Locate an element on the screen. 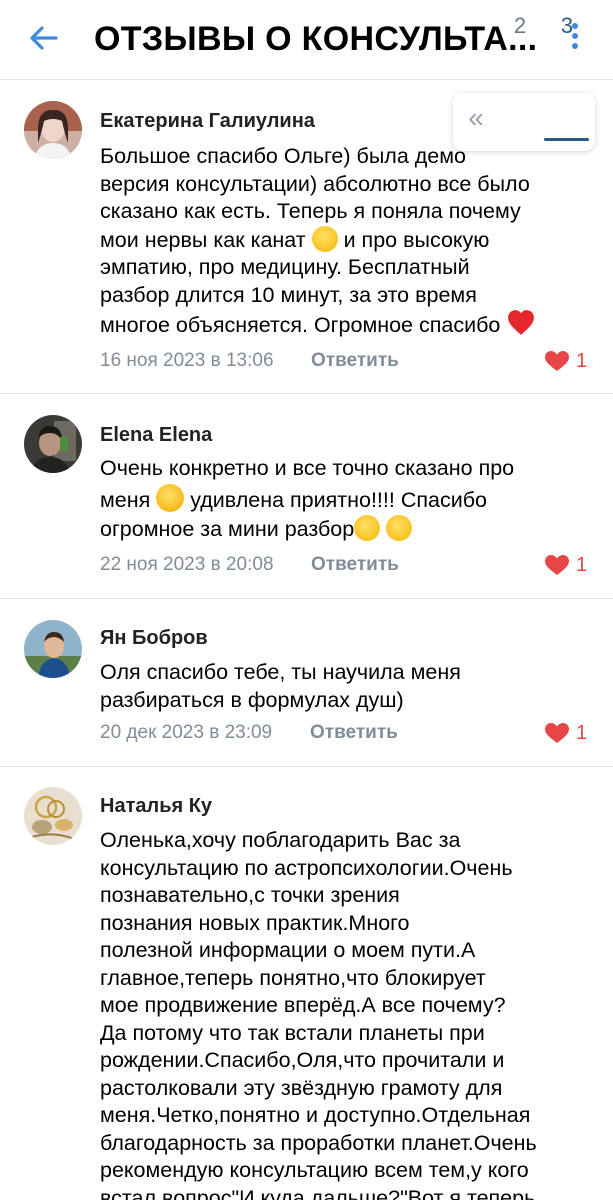 This screenshot has height=1200, width=613. comment-date: 16 ноя 2023 в 13:06 is located at coordinates (187, 360).